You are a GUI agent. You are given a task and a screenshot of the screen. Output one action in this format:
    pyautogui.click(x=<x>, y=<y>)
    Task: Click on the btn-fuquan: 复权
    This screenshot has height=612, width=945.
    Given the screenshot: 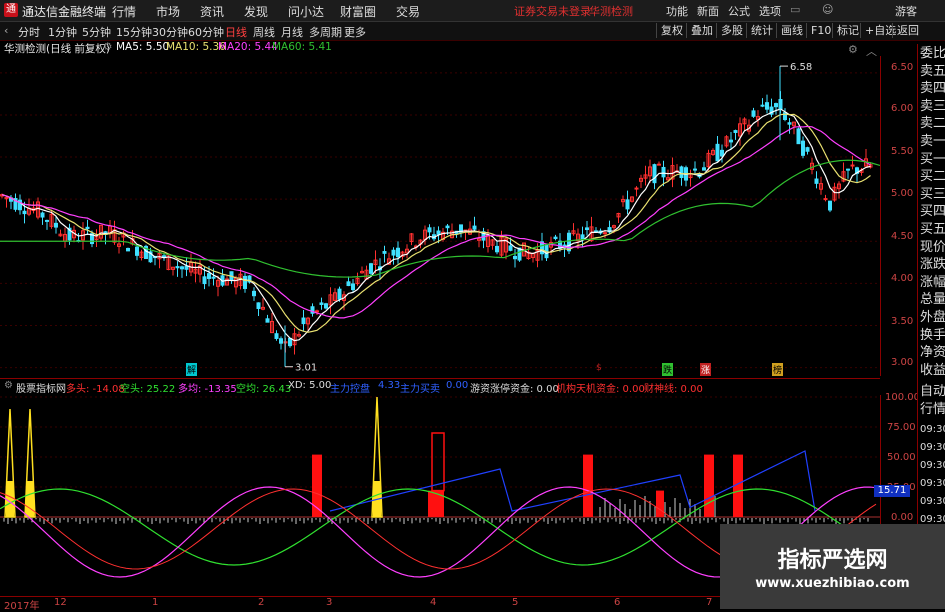 What is the action you would take?
    pyautogui.click(x=671, y=30)
    